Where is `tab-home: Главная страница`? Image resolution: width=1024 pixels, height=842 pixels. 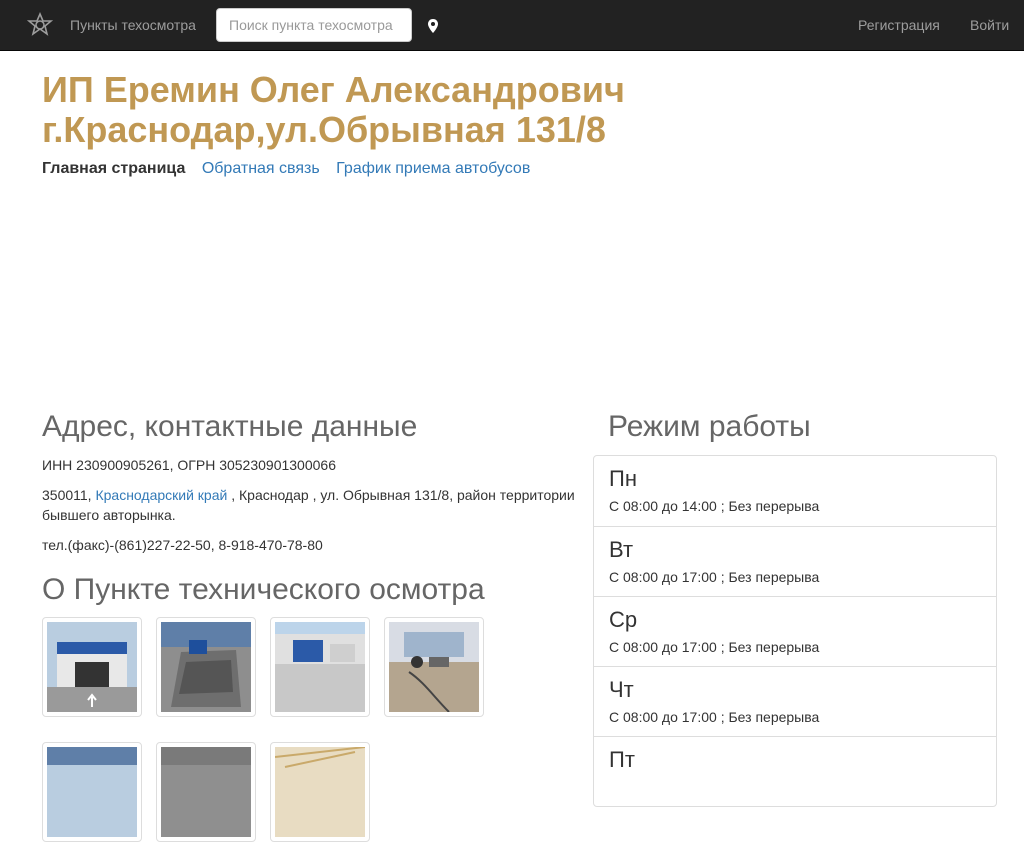
tab-home: Главная страница is located at coordinates (113, 168).